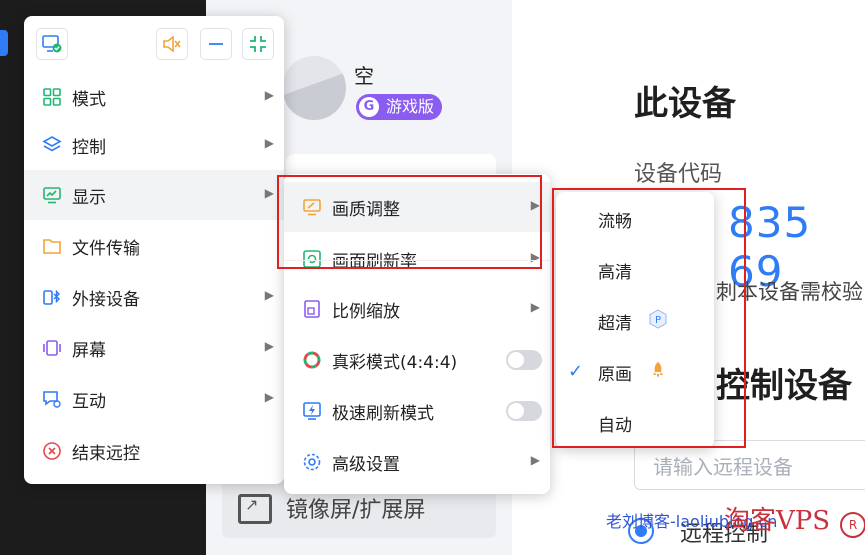  I want to click on menu-item-label: 屏幕, so click(89, 351).